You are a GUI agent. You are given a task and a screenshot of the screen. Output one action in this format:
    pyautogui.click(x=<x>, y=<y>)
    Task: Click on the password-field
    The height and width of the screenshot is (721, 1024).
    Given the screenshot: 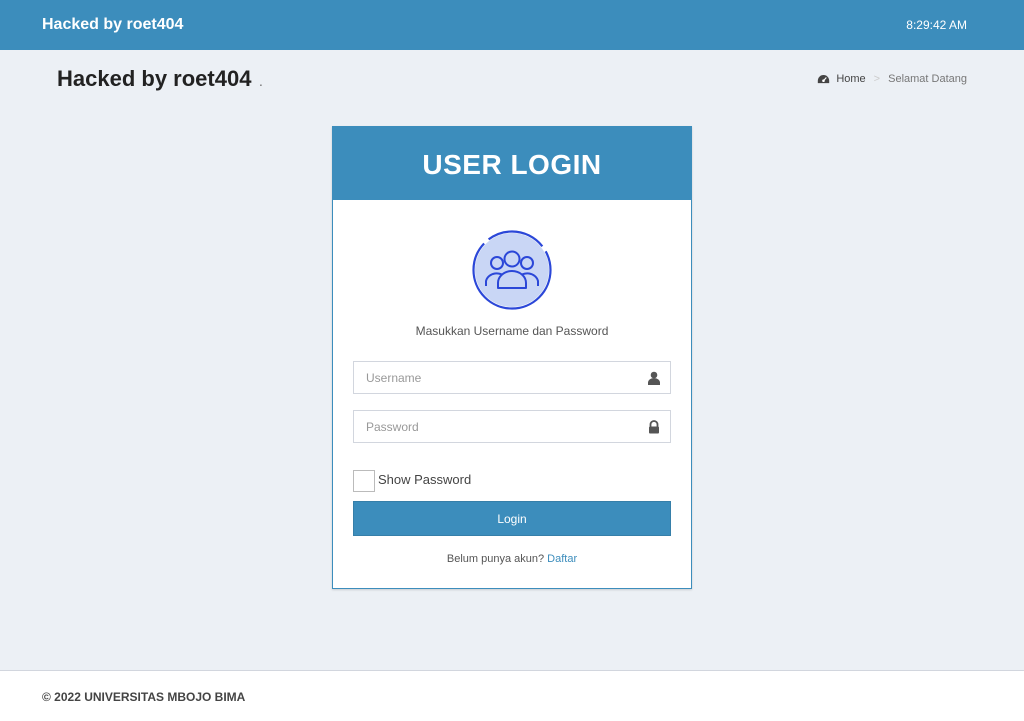 What is the action you would take?
    pyautogui.click(x=512, y=426)
    